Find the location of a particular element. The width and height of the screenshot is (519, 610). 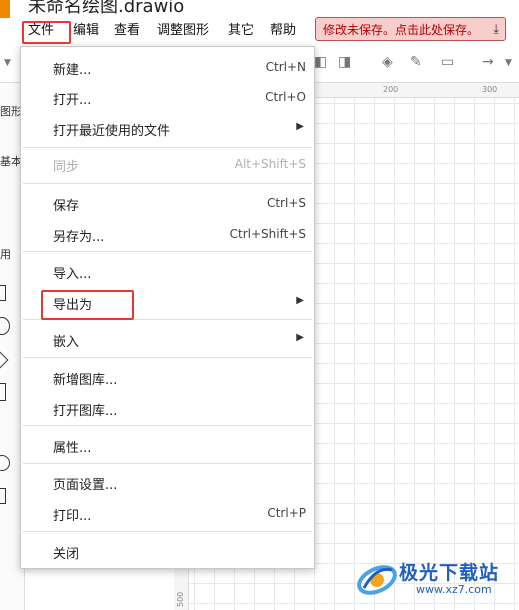

shortcut-text: Ctrl+P is located at coordinates (286, 513).